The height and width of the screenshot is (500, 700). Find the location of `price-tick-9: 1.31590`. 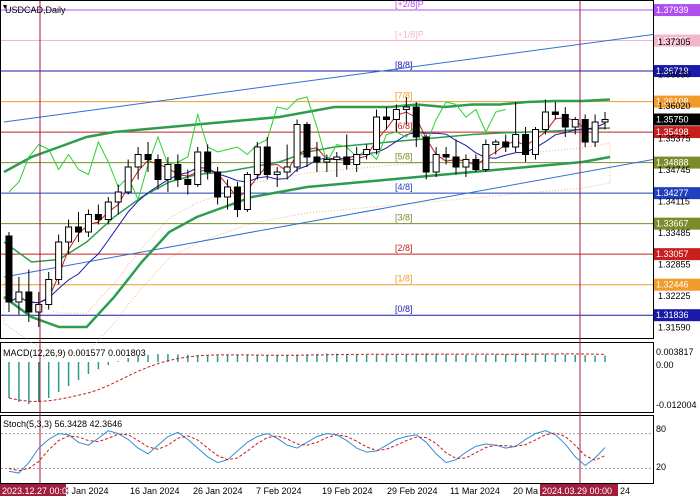

price-tick-9: 1.31590 is located at coordinates (674, 328).